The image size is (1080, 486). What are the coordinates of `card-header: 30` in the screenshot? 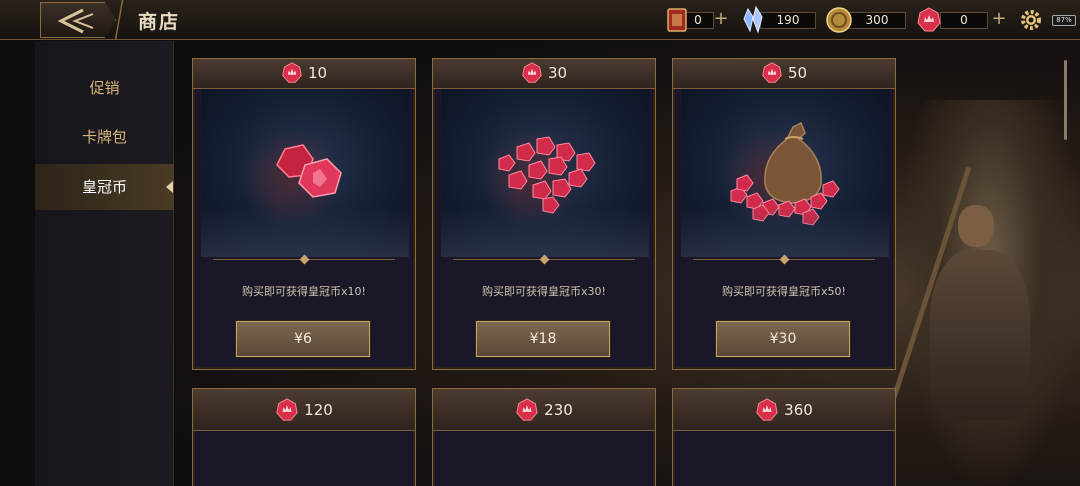 It's located at (544, 74).